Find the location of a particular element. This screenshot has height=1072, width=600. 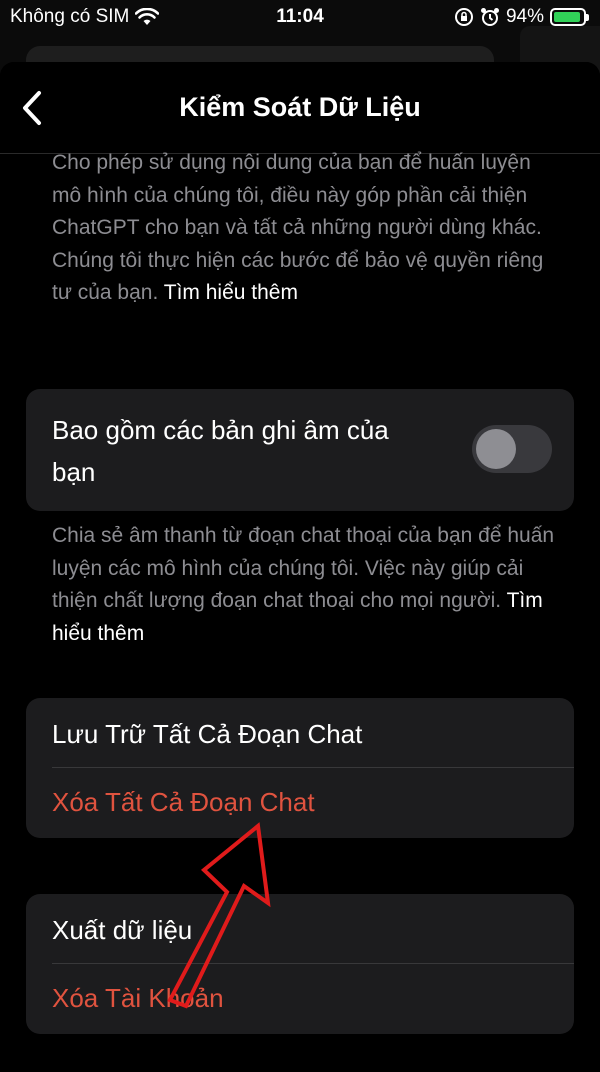

status-right: 94% is located at coordinates (521, 17).